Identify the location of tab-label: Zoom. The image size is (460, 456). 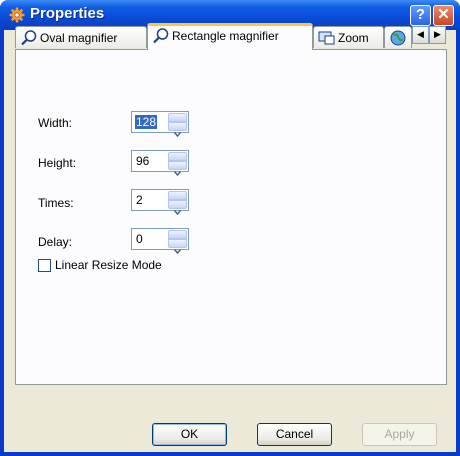
(353, 38).